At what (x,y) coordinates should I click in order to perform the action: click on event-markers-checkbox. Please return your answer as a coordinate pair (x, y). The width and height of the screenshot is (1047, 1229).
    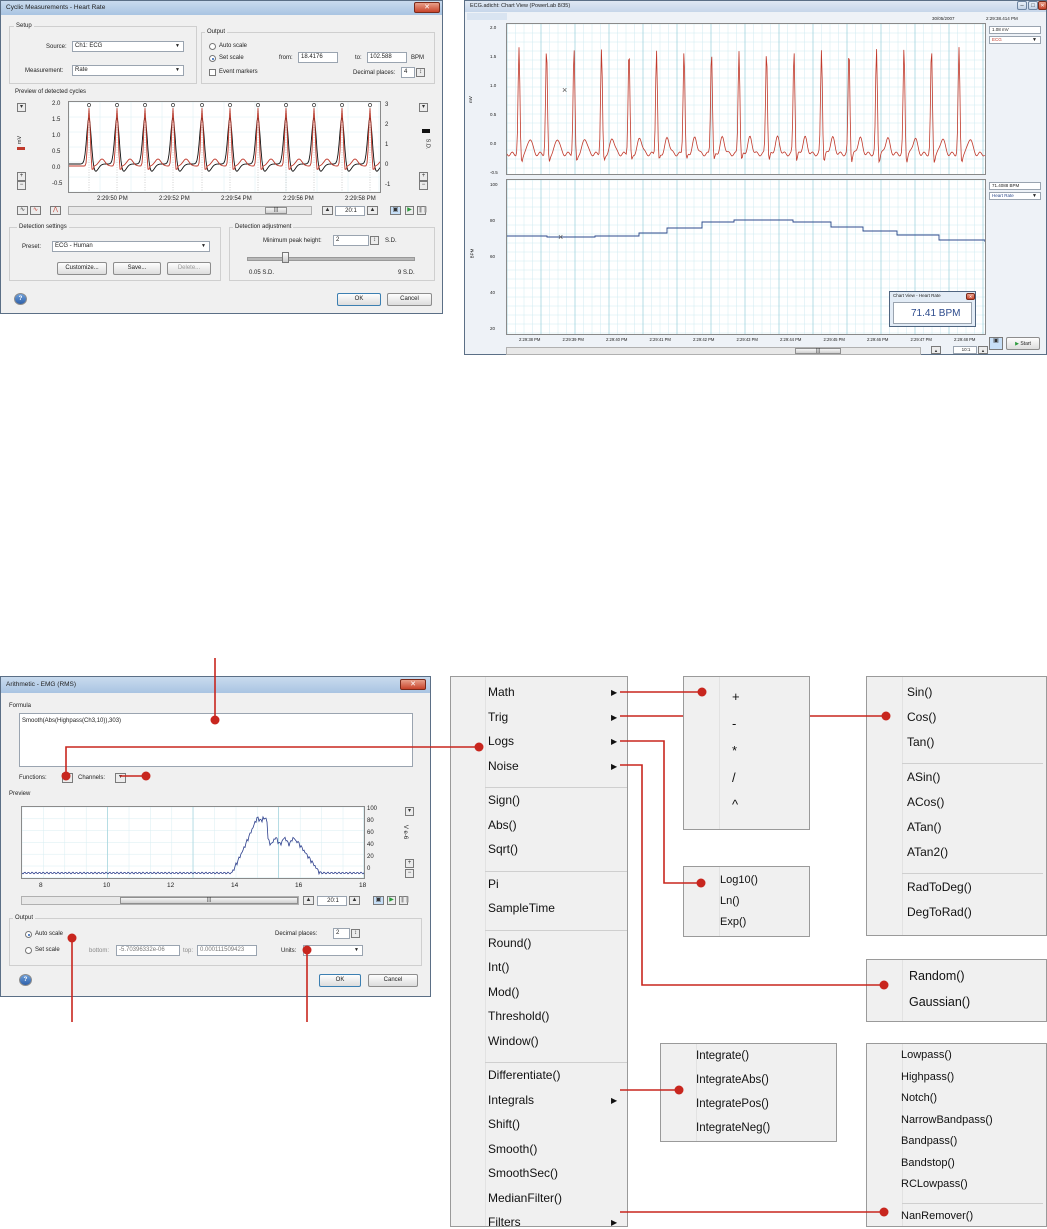
    Looking at the image, I should click on (212, 72).